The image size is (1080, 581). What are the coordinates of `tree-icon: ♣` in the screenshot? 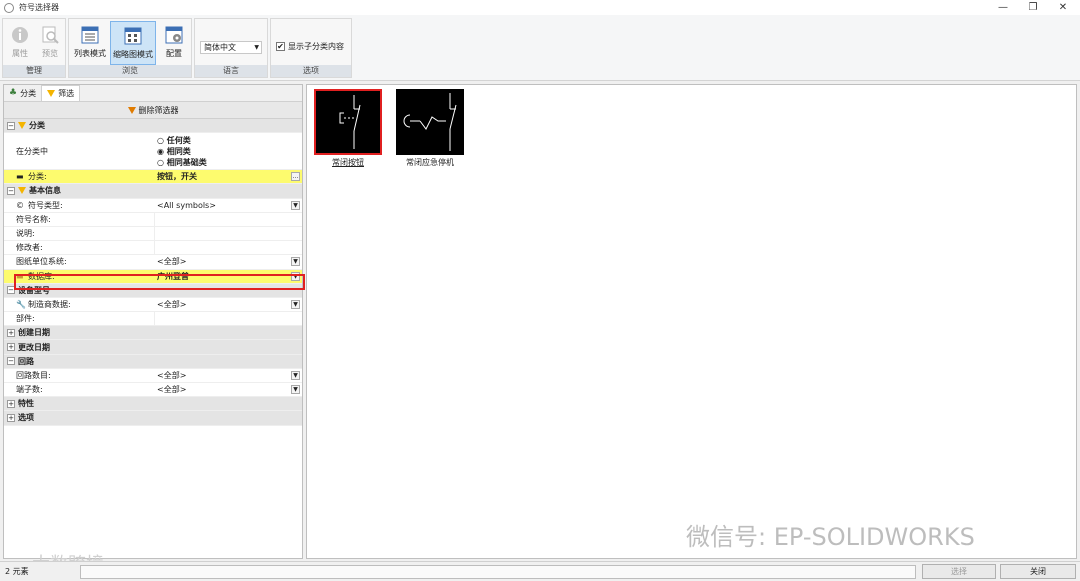 It's located at (13, 93).